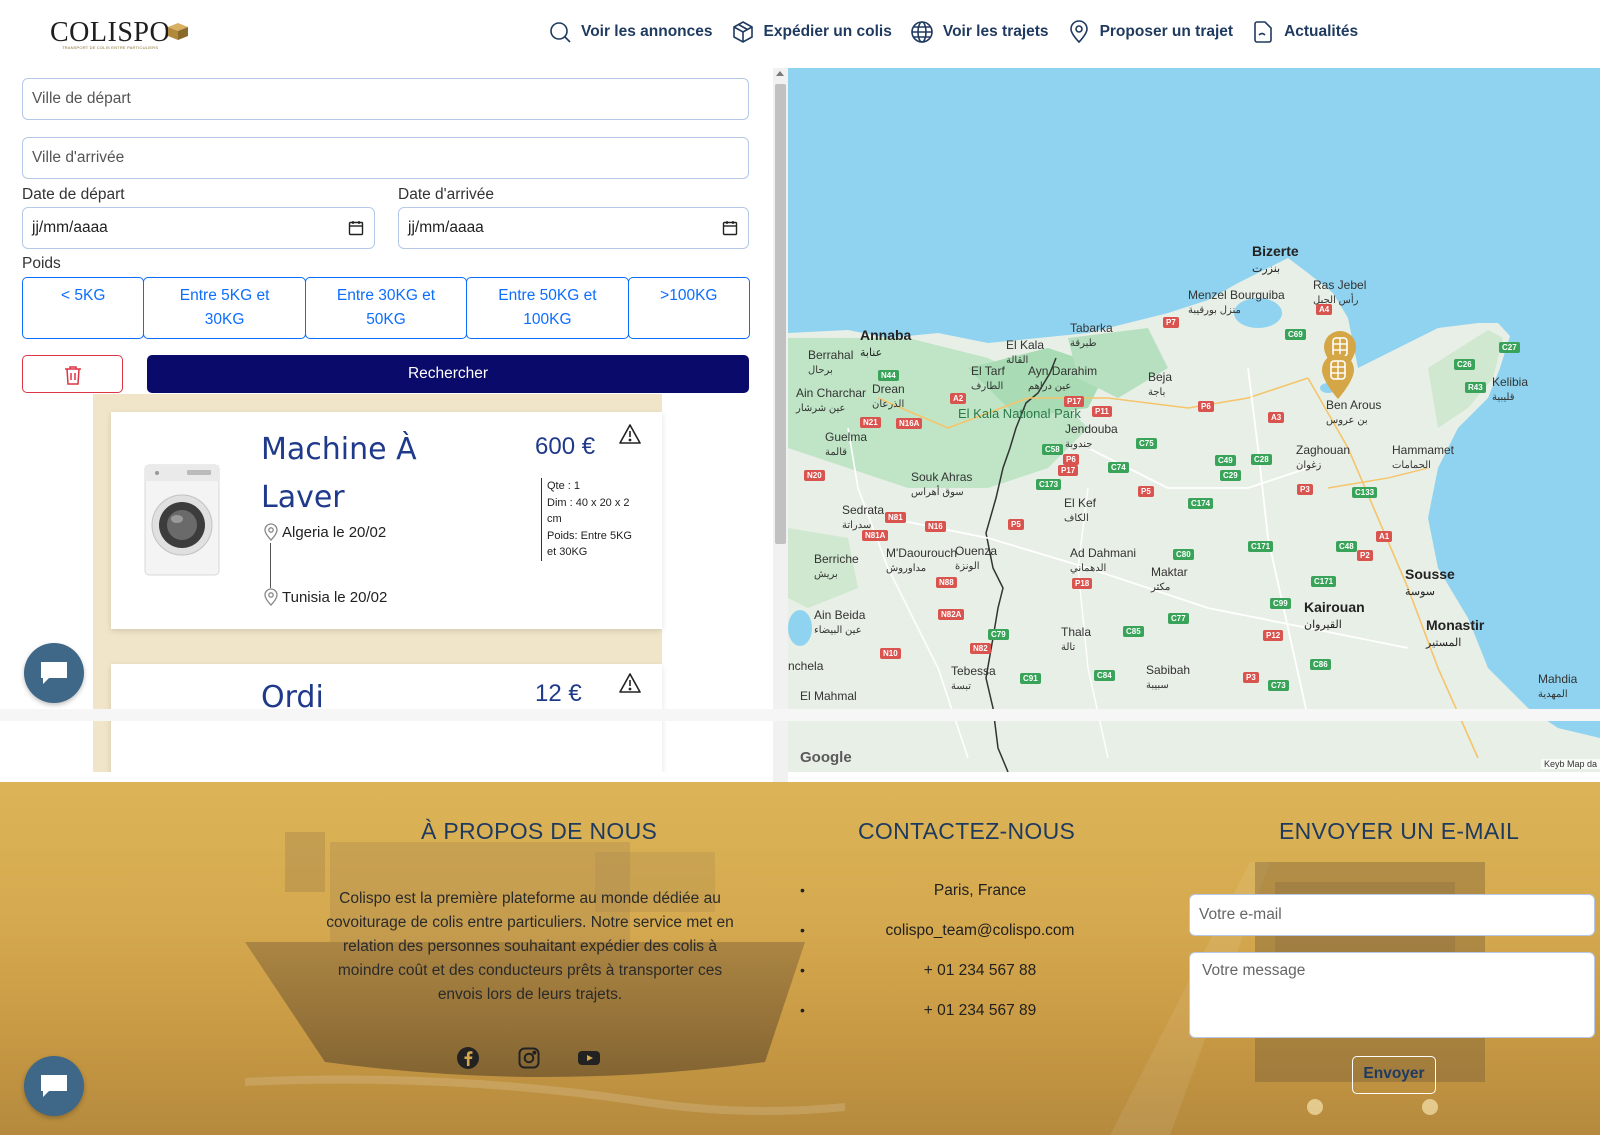  Describe the element at coordinates (742, 32) in the screenshot. I see `package-icon` at that location.